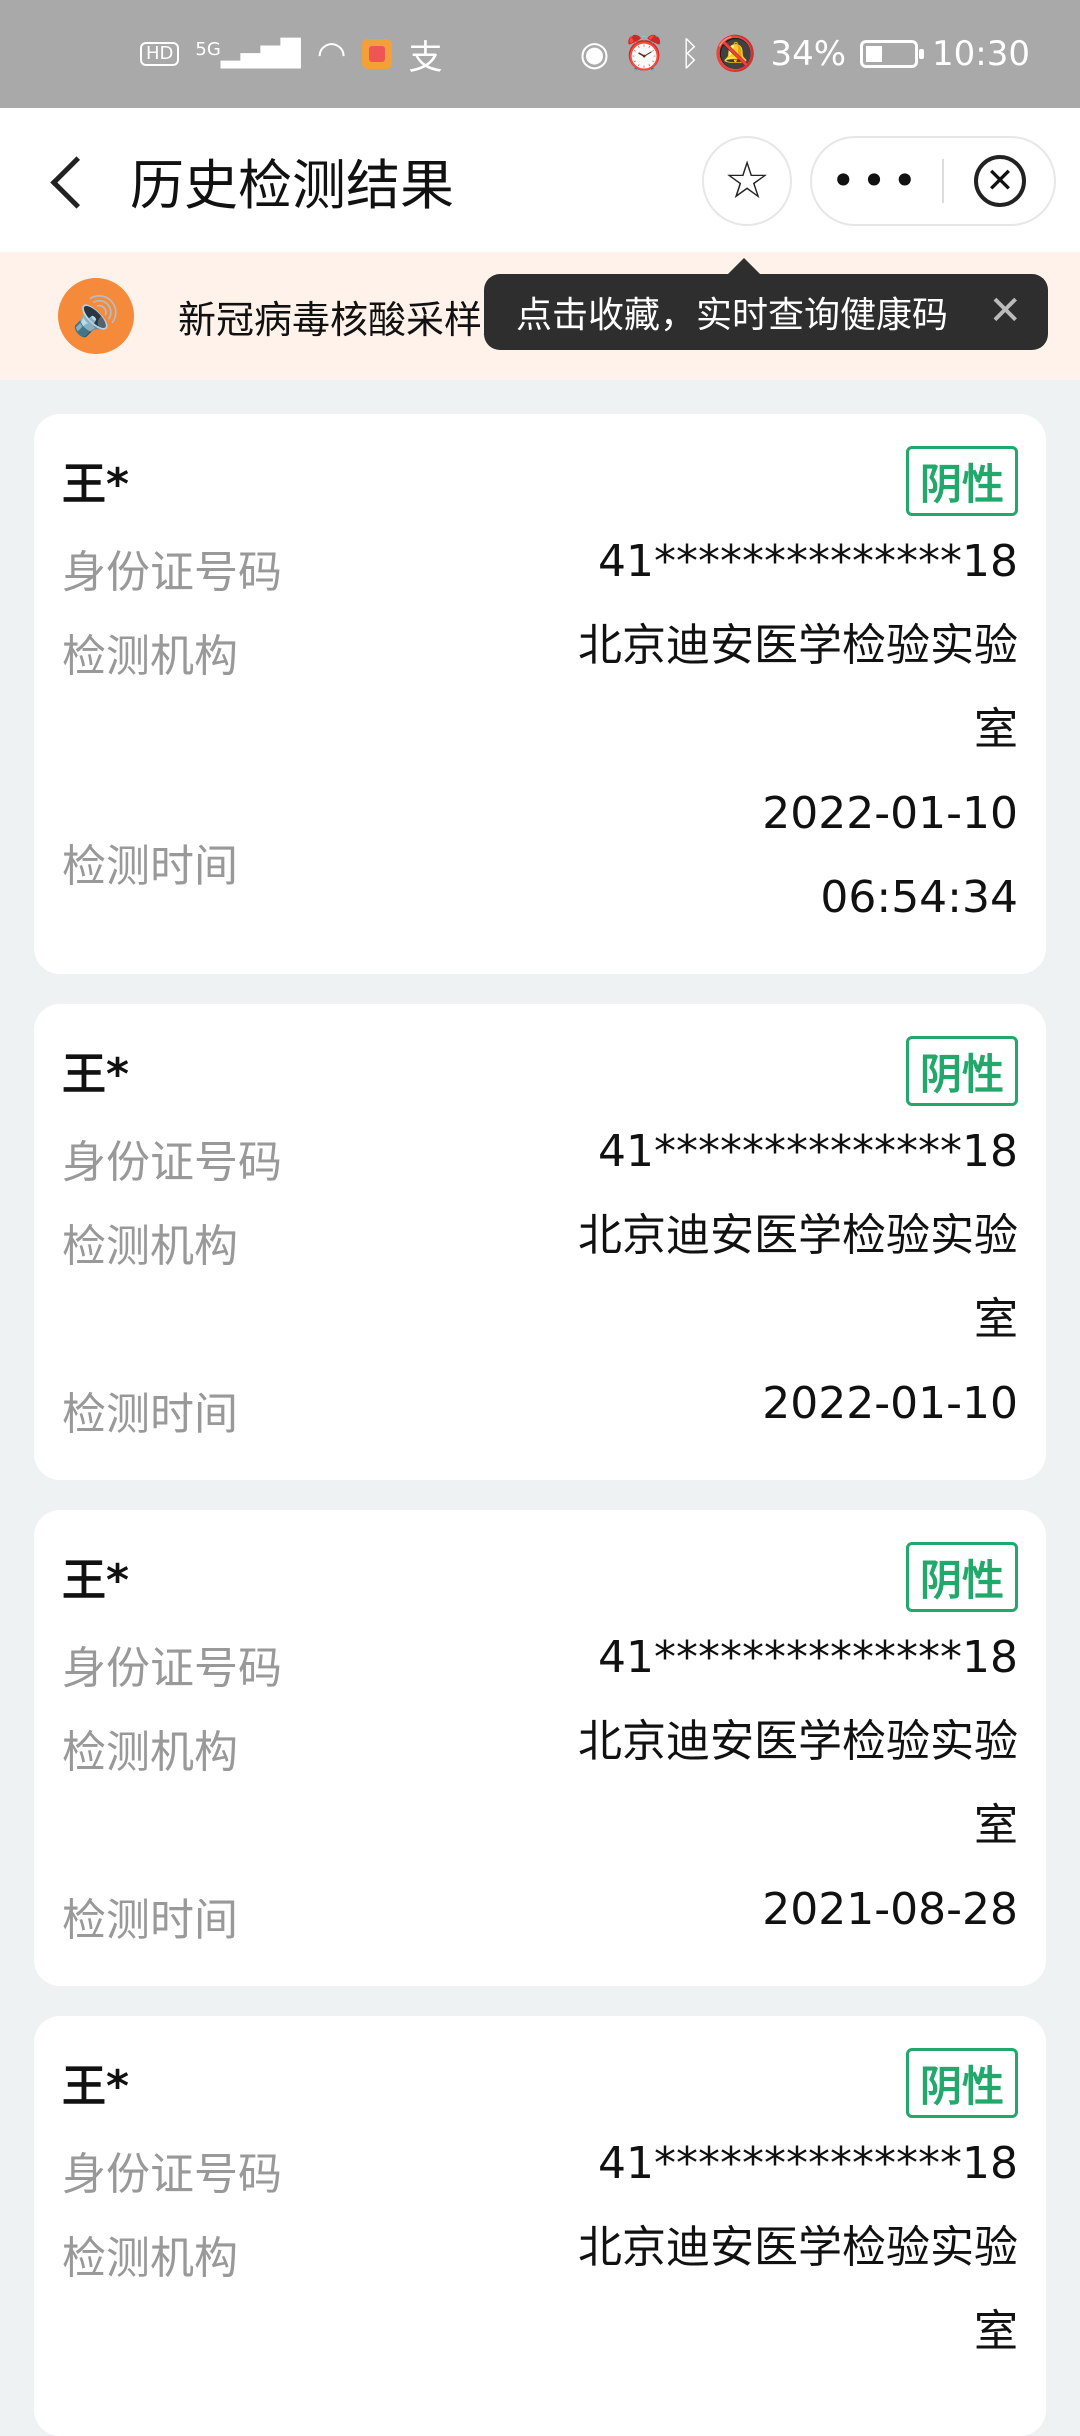 This screenshot has width=1080, height=2436. What do you see at coordinates (70, 180) in the screenshot?
I see `back-button` at bounding box center [70, 180].